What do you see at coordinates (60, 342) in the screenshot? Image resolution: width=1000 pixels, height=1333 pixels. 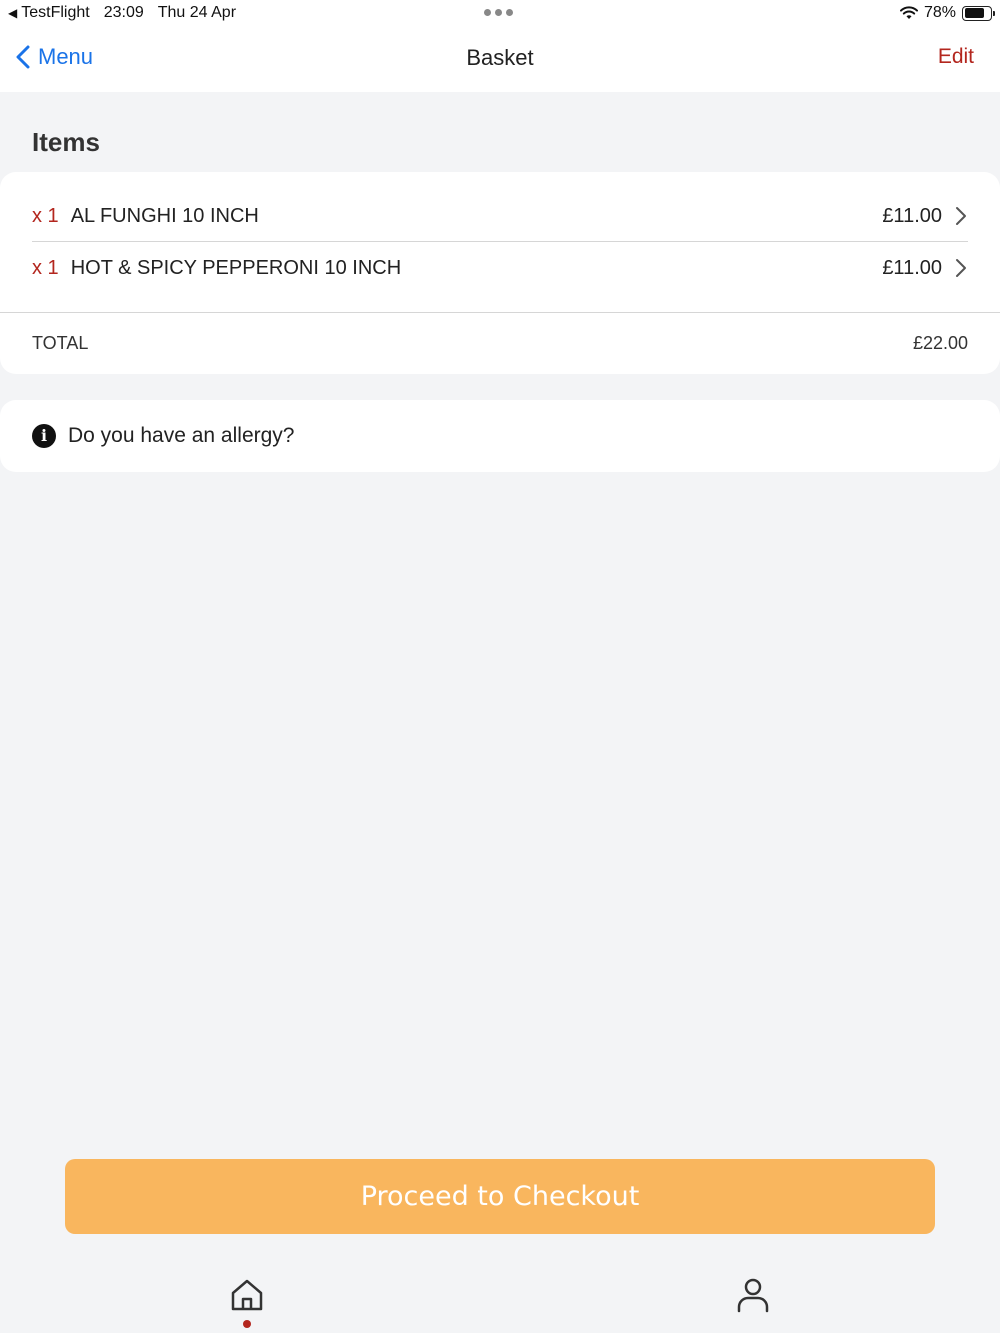 I see `total-label: TOTAL` at bounding box center [60, 342].